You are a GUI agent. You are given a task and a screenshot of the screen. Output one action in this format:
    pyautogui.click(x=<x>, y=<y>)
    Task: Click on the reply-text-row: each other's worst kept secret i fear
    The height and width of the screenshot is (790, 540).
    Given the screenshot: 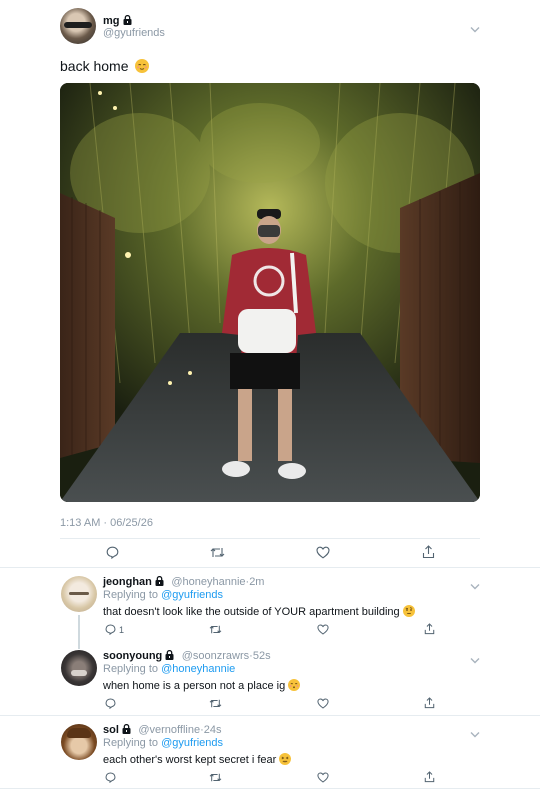 What is the action you would take?
    pyautogui.click(x=197, y=759)
    